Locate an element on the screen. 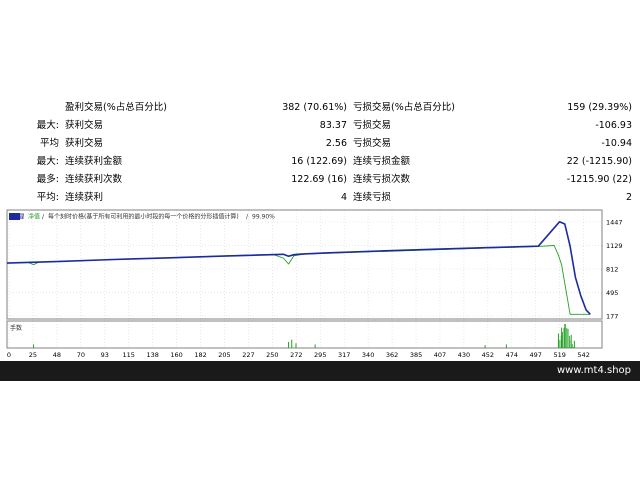 The image size is (640, 480). watermark-text: www.mt4.shop is located at coordinates (593, 370).